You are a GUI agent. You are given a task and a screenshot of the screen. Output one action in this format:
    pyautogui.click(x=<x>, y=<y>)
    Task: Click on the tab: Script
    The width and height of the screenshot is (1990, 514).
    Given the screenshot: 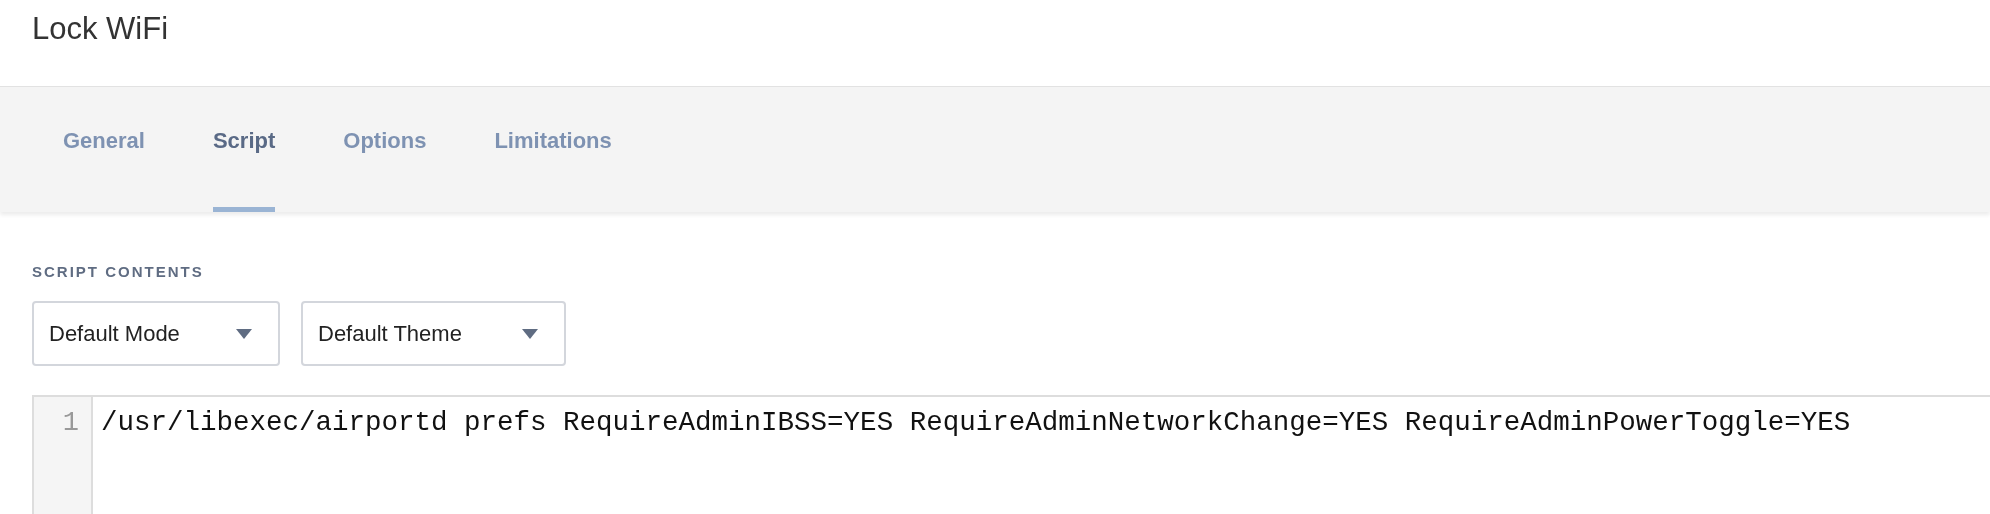 What is the action you would take?
    pyautogui.click(x=244, y=166)
    